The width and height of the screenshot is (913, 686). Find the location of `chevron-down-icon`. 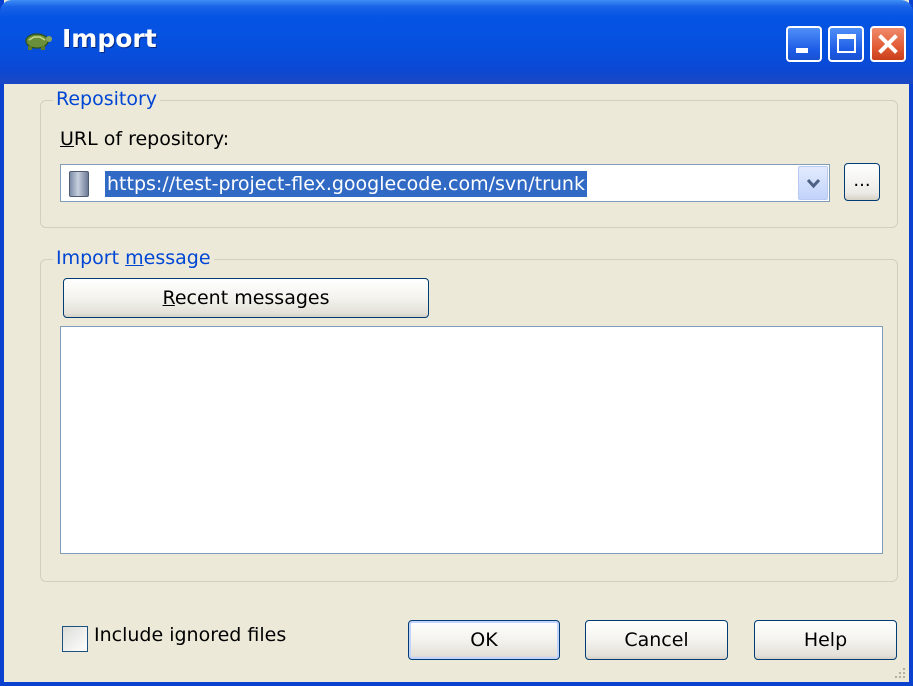

chevron-down-icon is located at coordinates (813, 183).